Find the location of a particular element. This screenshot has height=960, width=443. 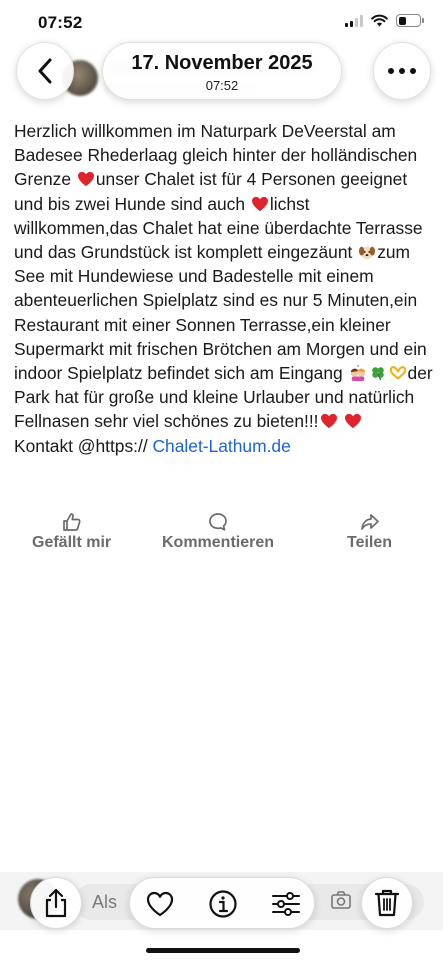

heart-hands-icon is located at coordinates (397, 373).